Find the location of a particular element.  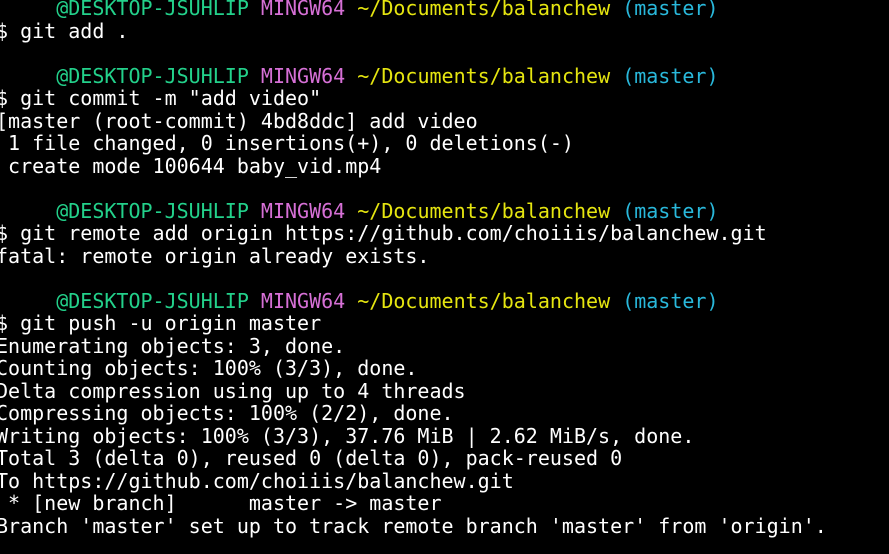

line-text: create mode 100644 baby_vid.mp4 is located at coordinates (191, 165).